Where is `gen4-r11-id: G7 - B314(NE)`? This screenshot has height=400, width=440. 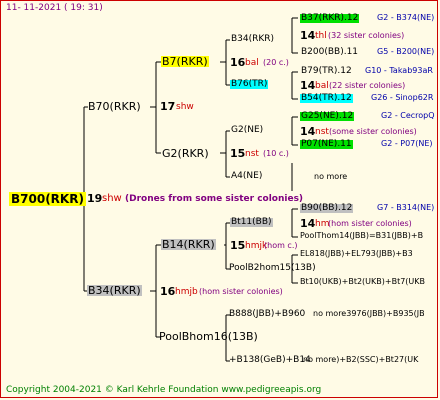
gen4-r11-id: G7 - B314(NE) is located at coordinates (406, 207).